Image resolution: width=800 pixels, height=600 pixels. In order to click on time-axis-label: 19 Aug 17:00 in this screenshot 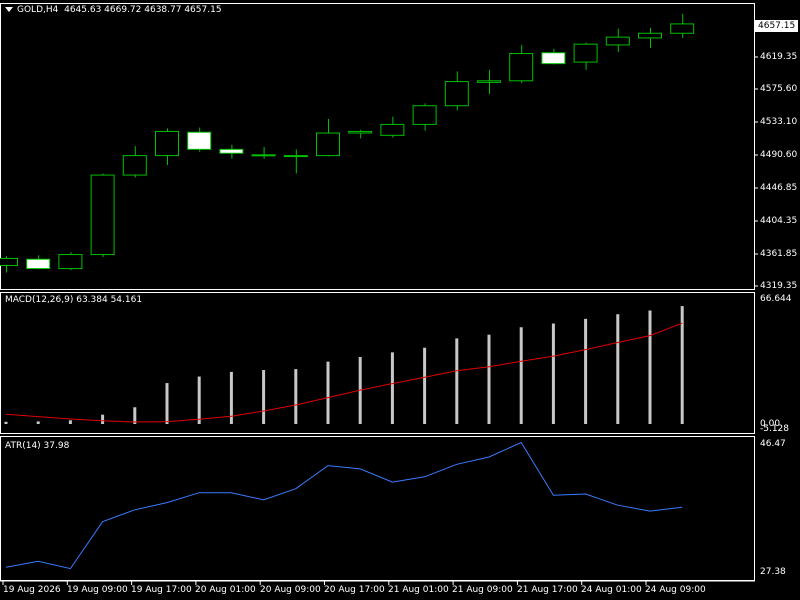, I will do `click(161, 590)`.